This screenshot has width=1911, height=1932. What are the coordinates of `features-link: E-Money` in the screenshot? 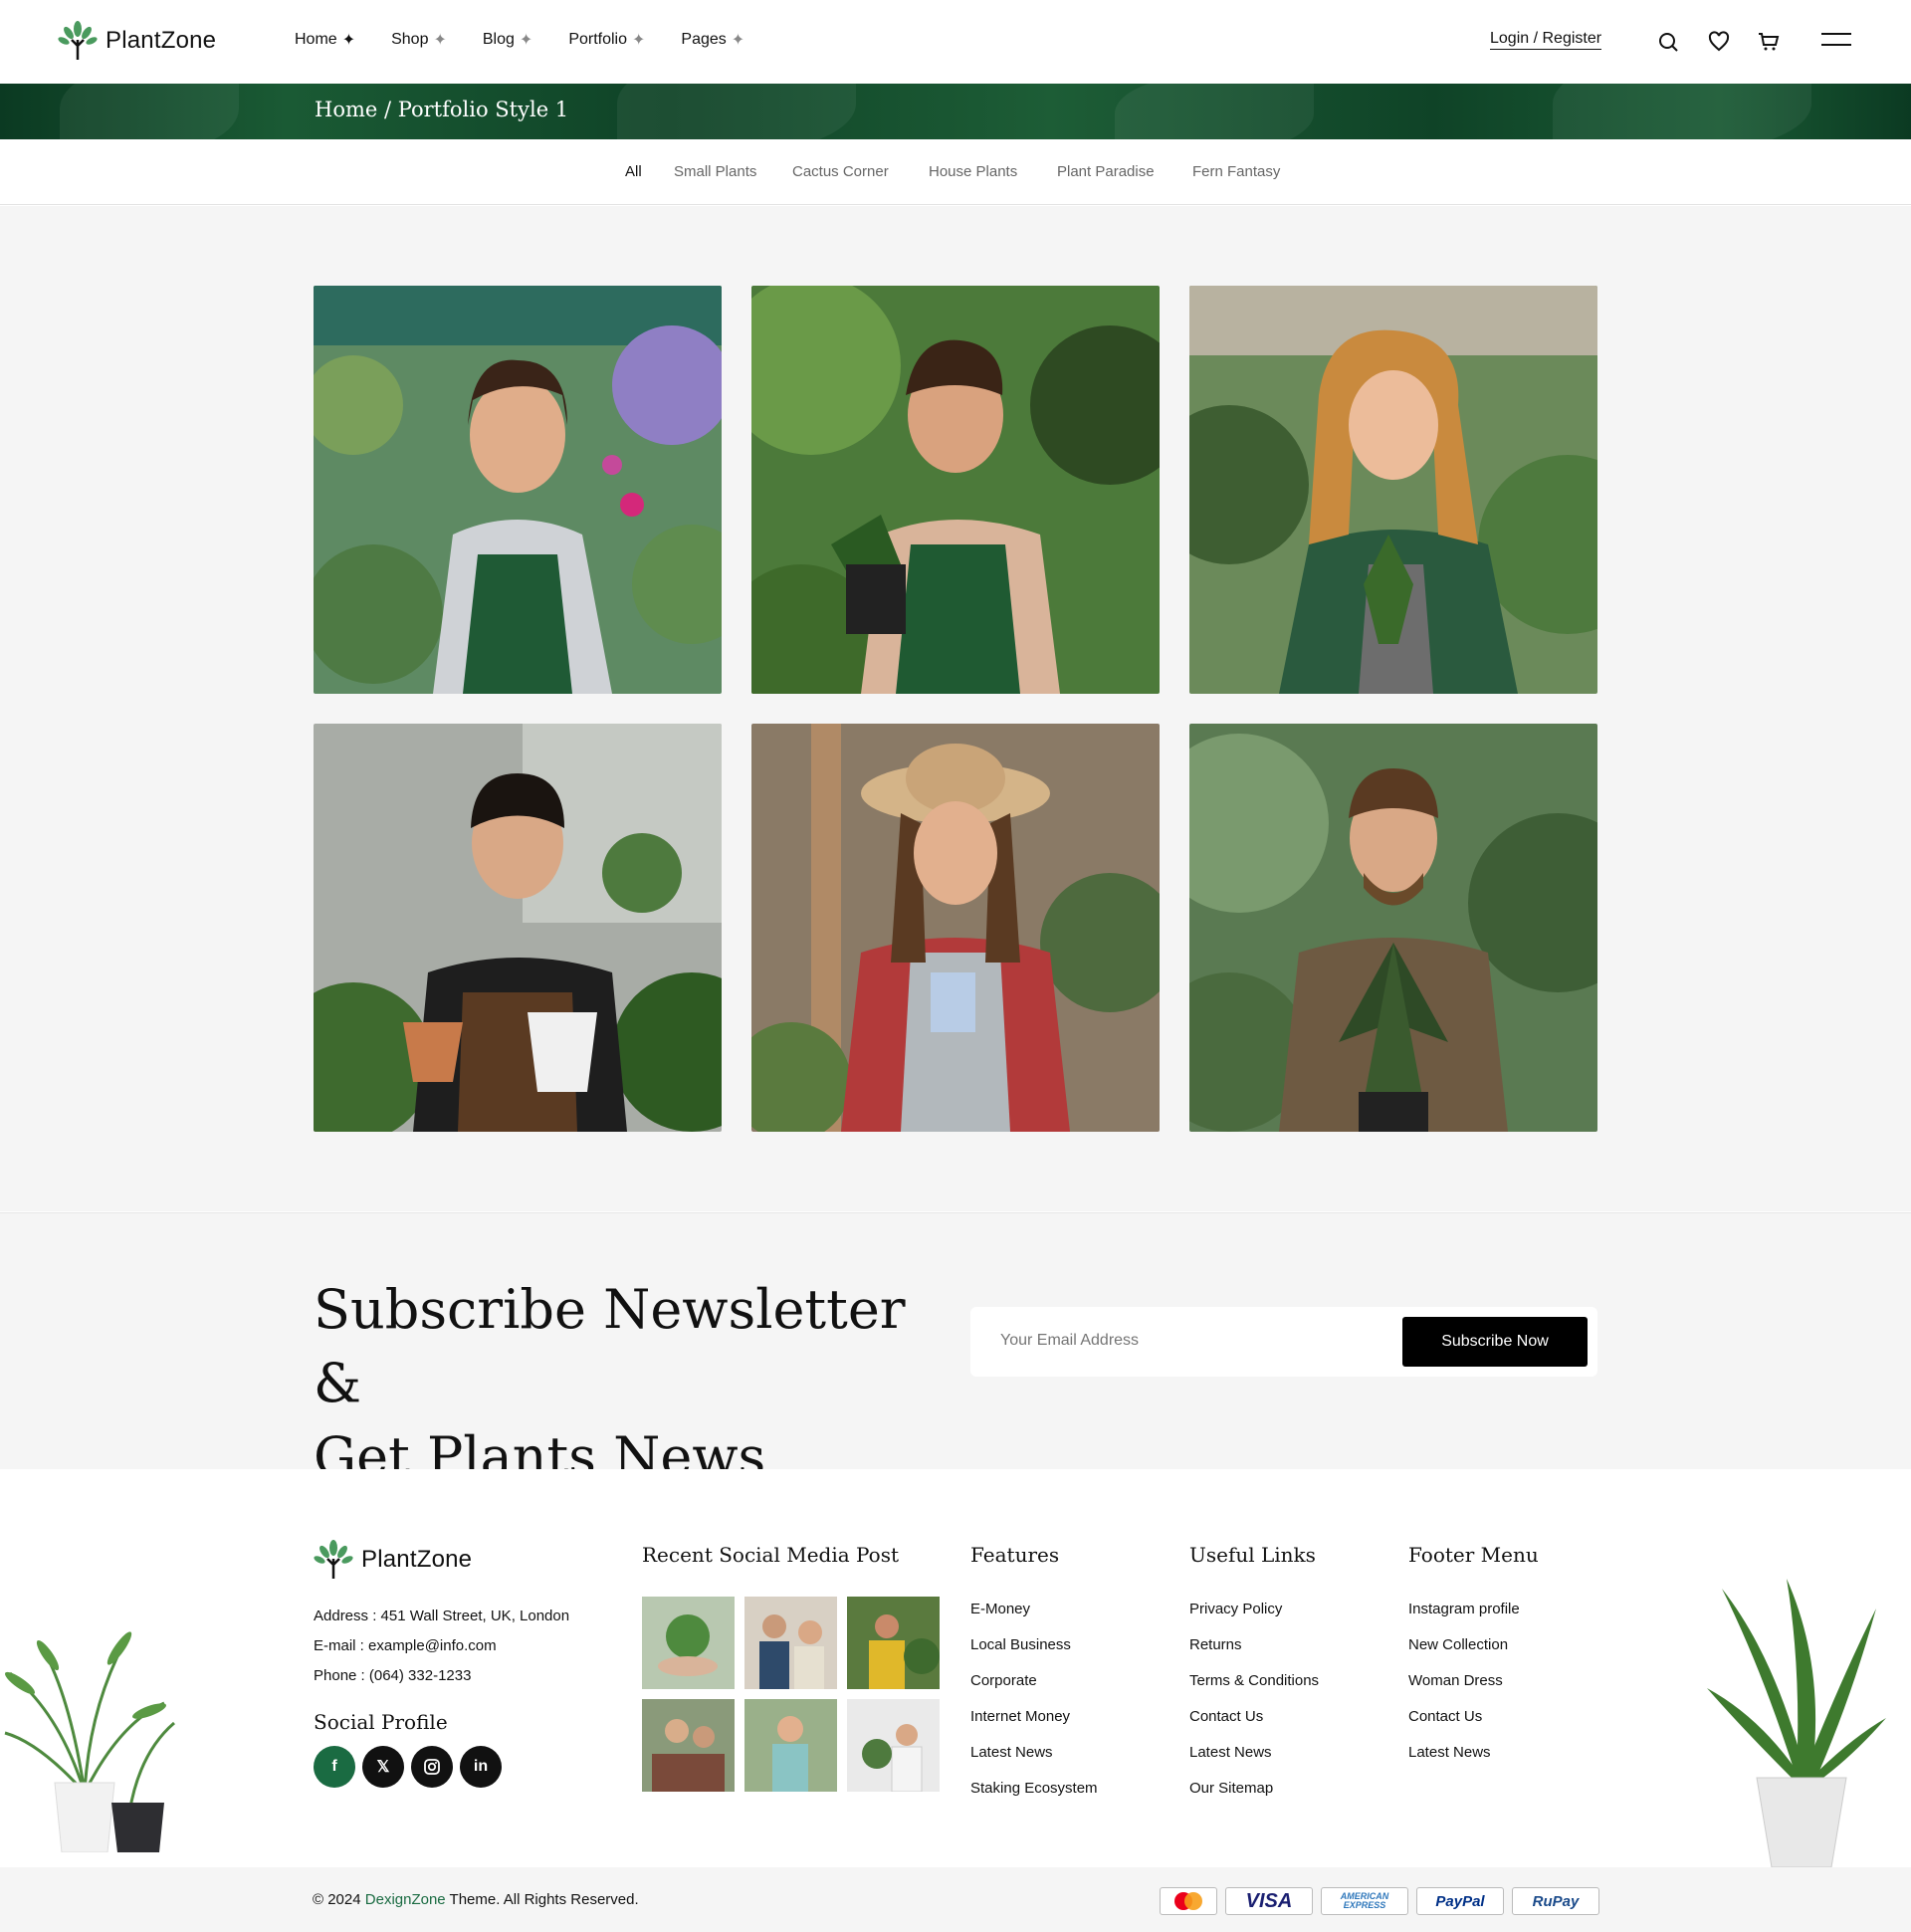 It's located at (1034, 1609).